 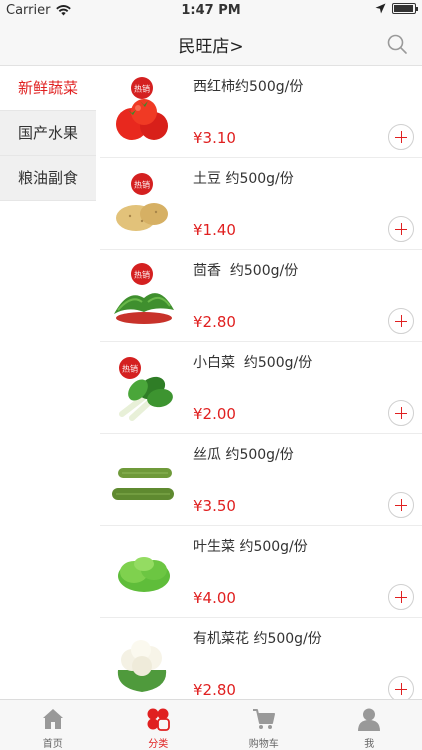 I want to click on tomato-image: 热销, so click(x=142, y=108).